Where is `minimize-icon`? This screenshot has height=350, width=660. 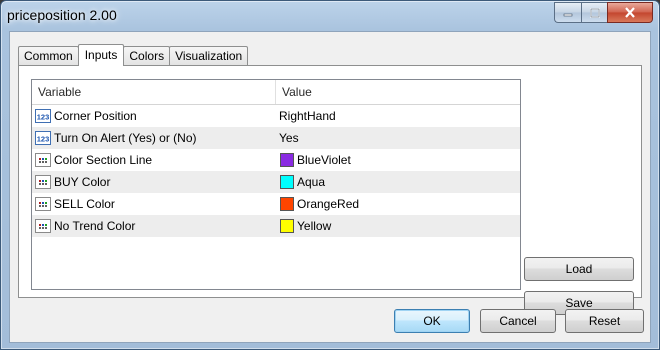
minimize-icon is located at coordinates (568, 14).